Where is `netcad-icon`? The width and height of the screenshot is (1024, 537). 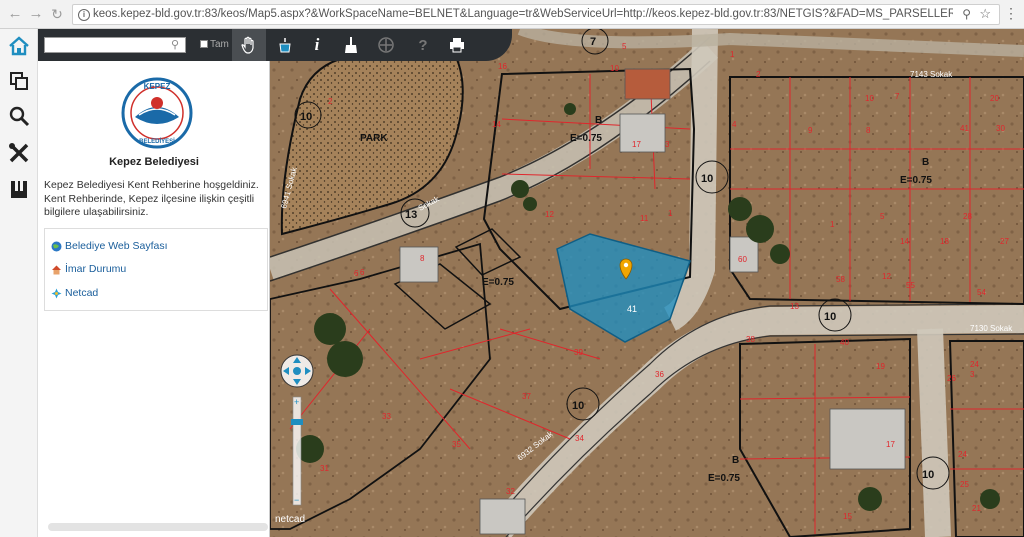
netcad-icon is located at coordinates (56, 293).